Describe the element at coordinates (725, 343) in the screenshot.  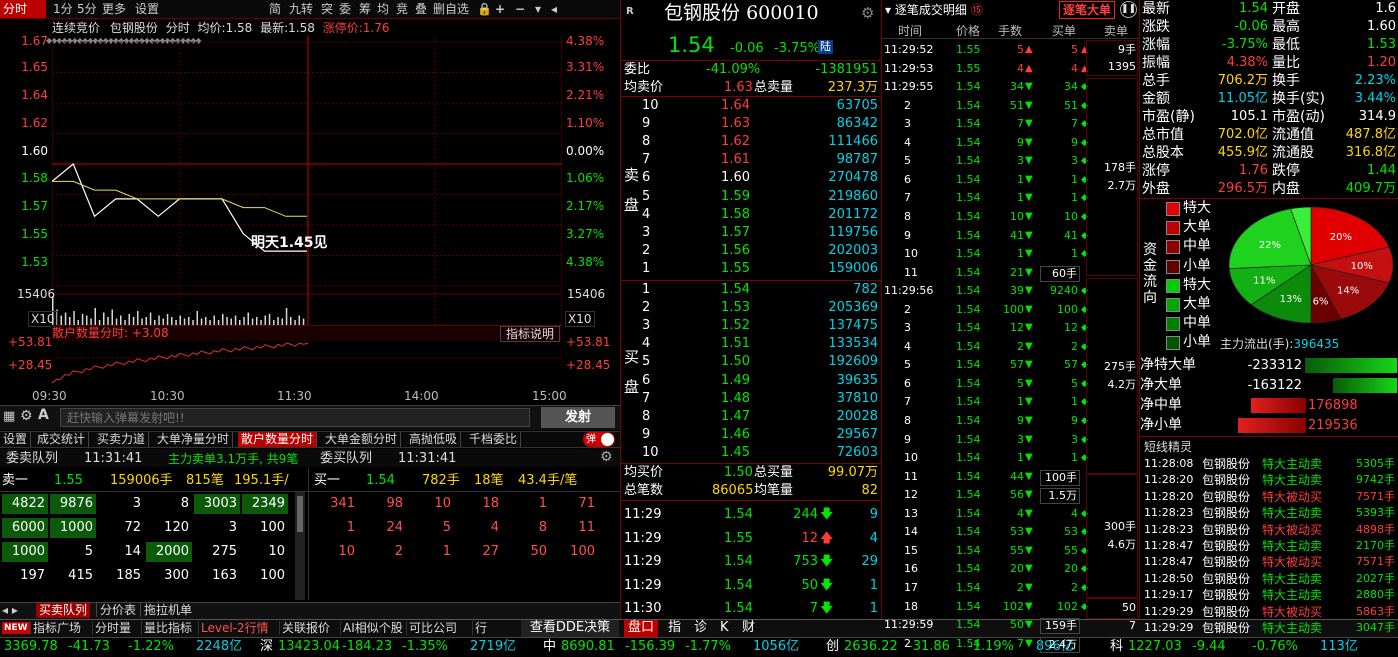
I see `bid-price: 1.51` at that location.